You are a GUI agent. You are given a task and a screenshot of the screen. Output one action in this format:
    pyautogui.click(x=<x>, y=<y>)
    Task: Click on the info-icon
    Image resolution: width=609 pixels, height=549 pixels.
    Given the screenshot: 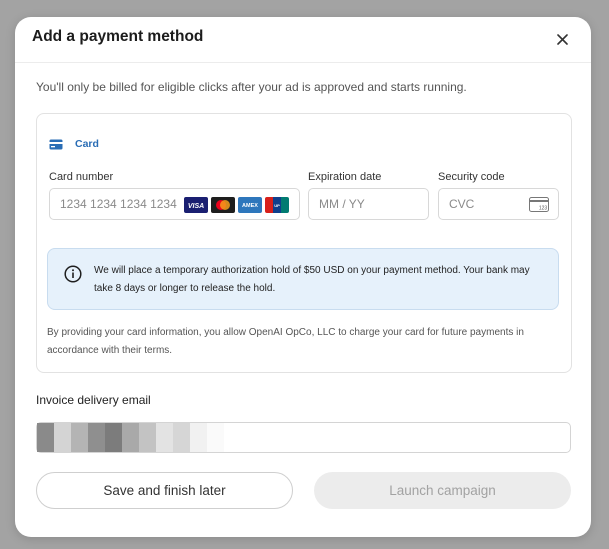 What is the action you would take?
    pyautogui.click(x=73, y=274)
    